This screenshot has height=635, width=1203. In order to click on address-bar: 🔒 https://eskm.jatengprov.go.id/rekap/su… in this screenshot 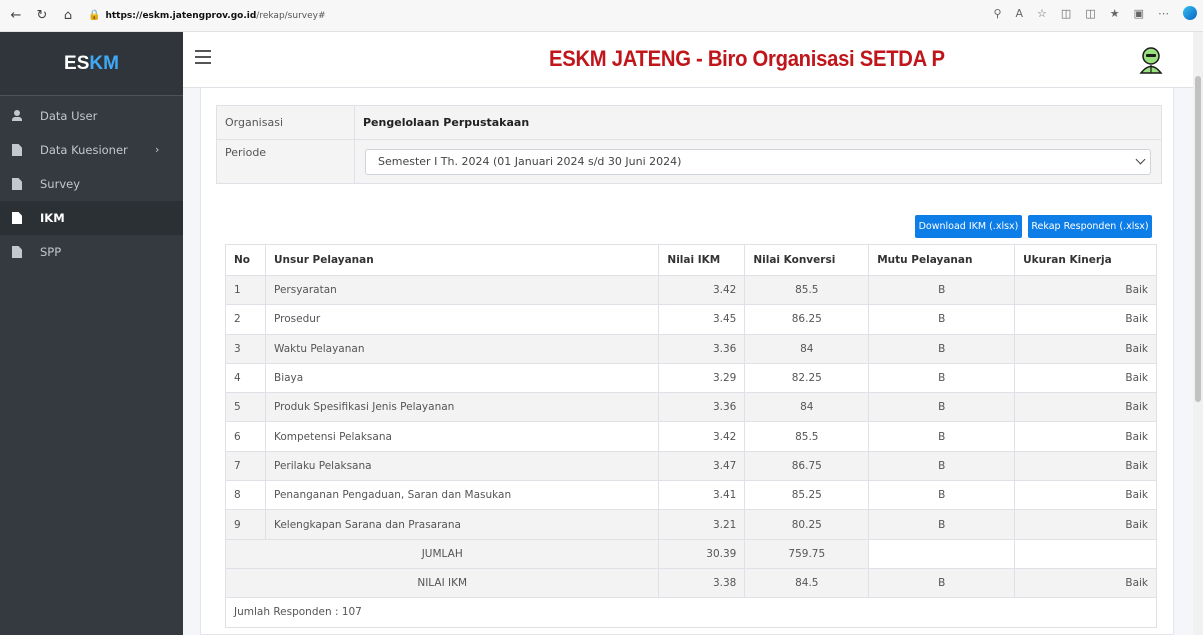, I will do `click(528, 16)`.